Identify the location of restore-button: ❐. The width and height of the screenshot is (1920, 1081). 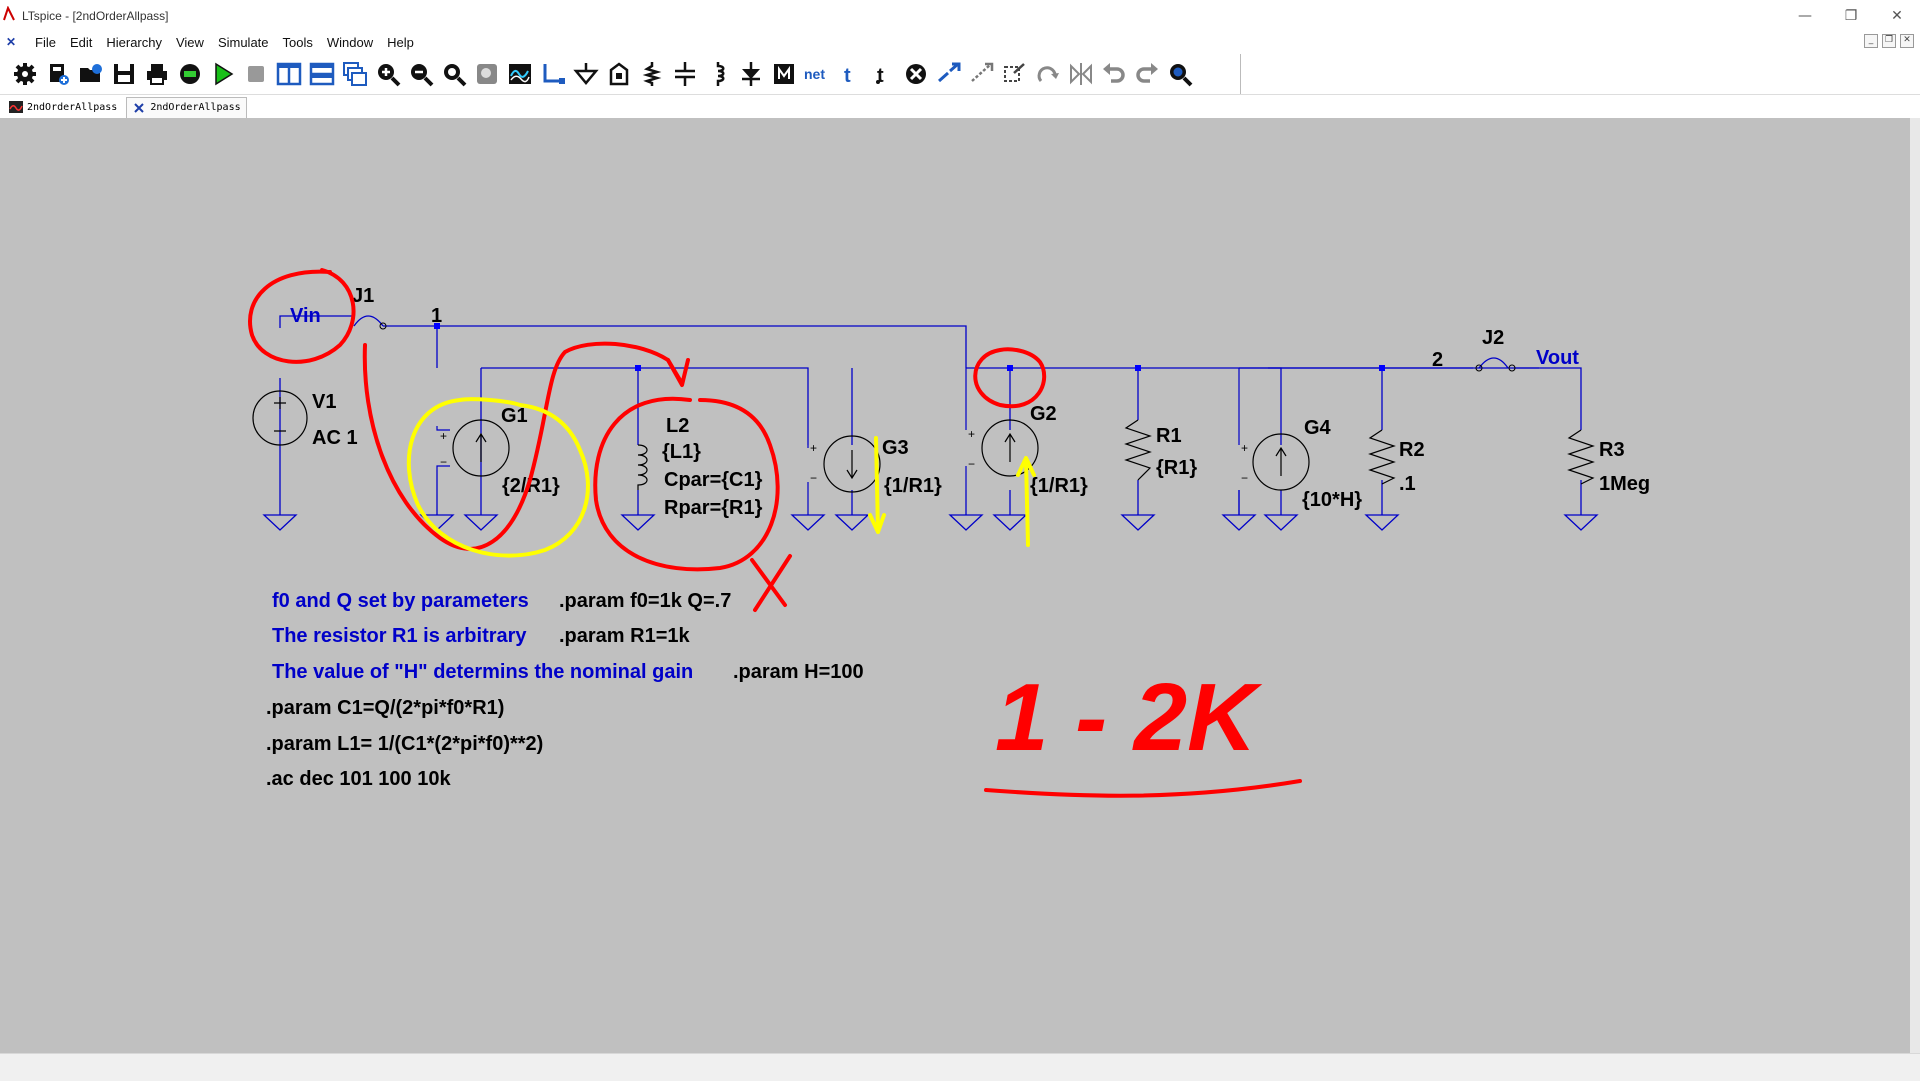
(1851, 16).